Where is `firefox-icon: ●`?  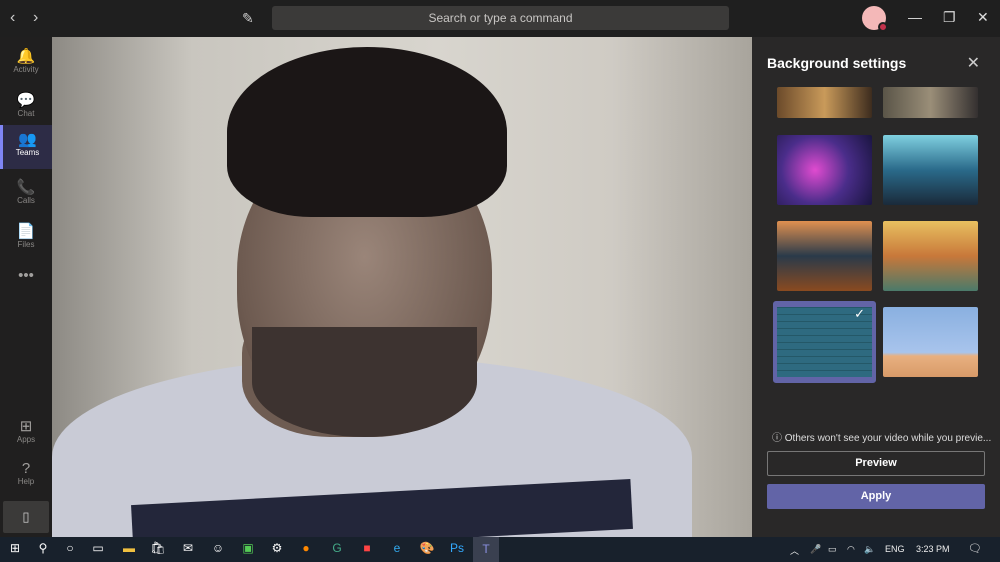
firefox-icon: ● is located at coordinates (306, 548).